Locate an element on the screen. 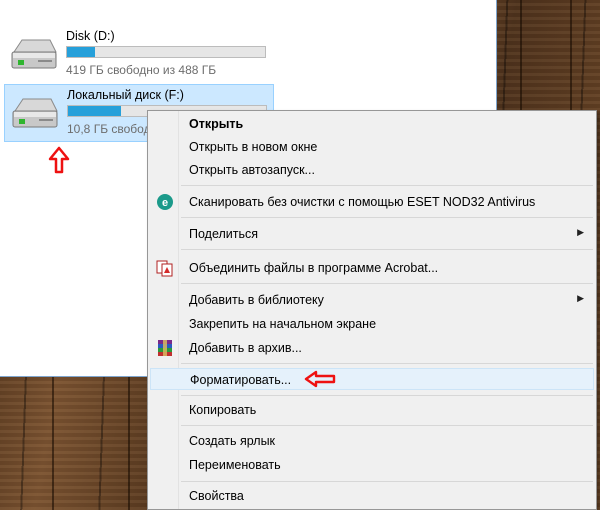  menu-item-label: Открыть в новом окне is located at coordinates (253, 147).